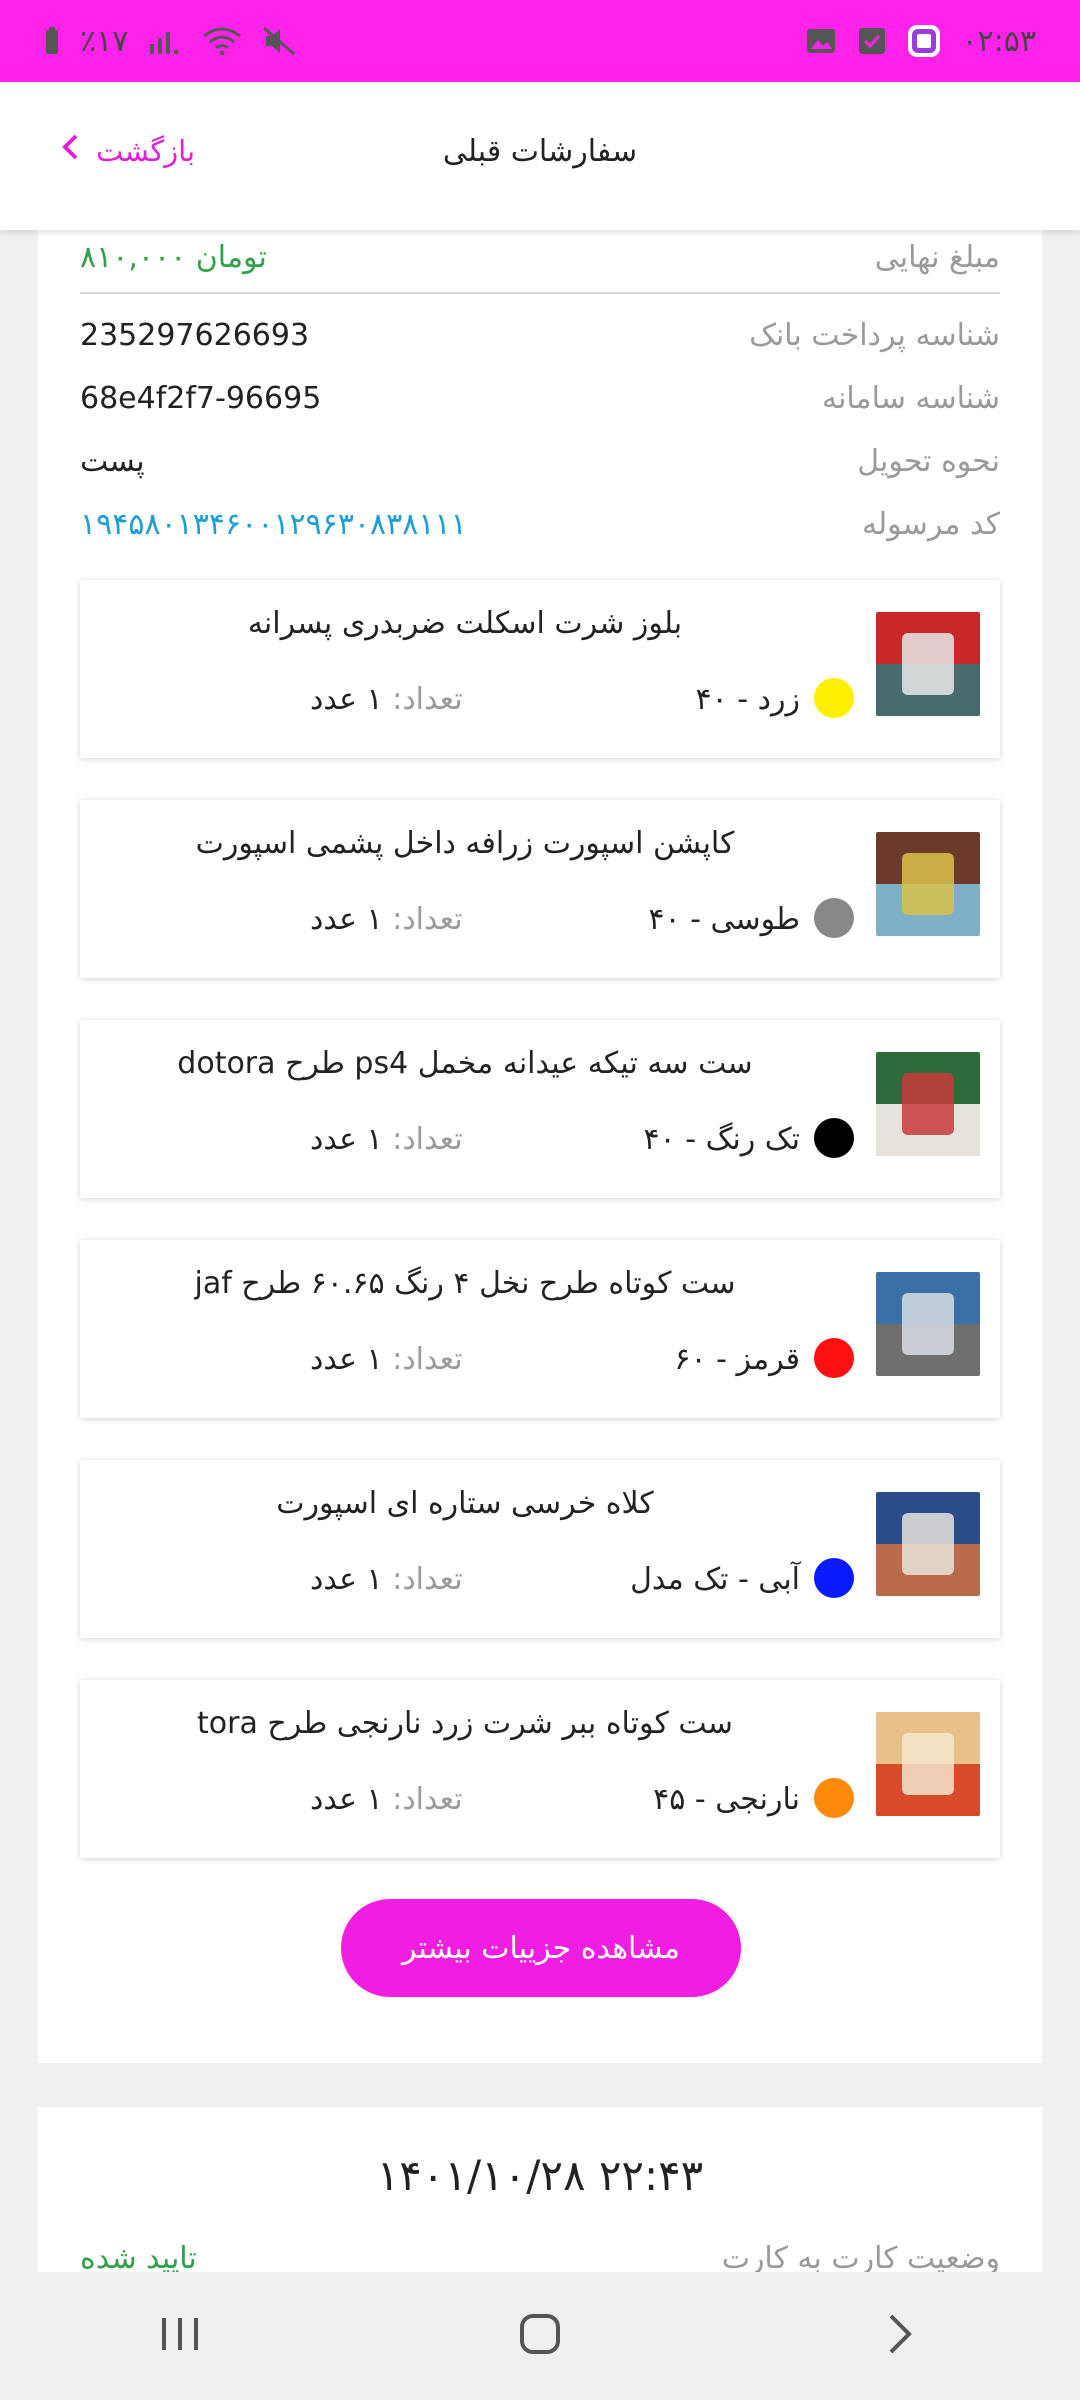 This screenshot has width=1080, height=2400. What do you see at coordinates (930, 524) in the screenshot?
I see `tracking-code-label: کد مرسوله` at bounding box center [930, 524].